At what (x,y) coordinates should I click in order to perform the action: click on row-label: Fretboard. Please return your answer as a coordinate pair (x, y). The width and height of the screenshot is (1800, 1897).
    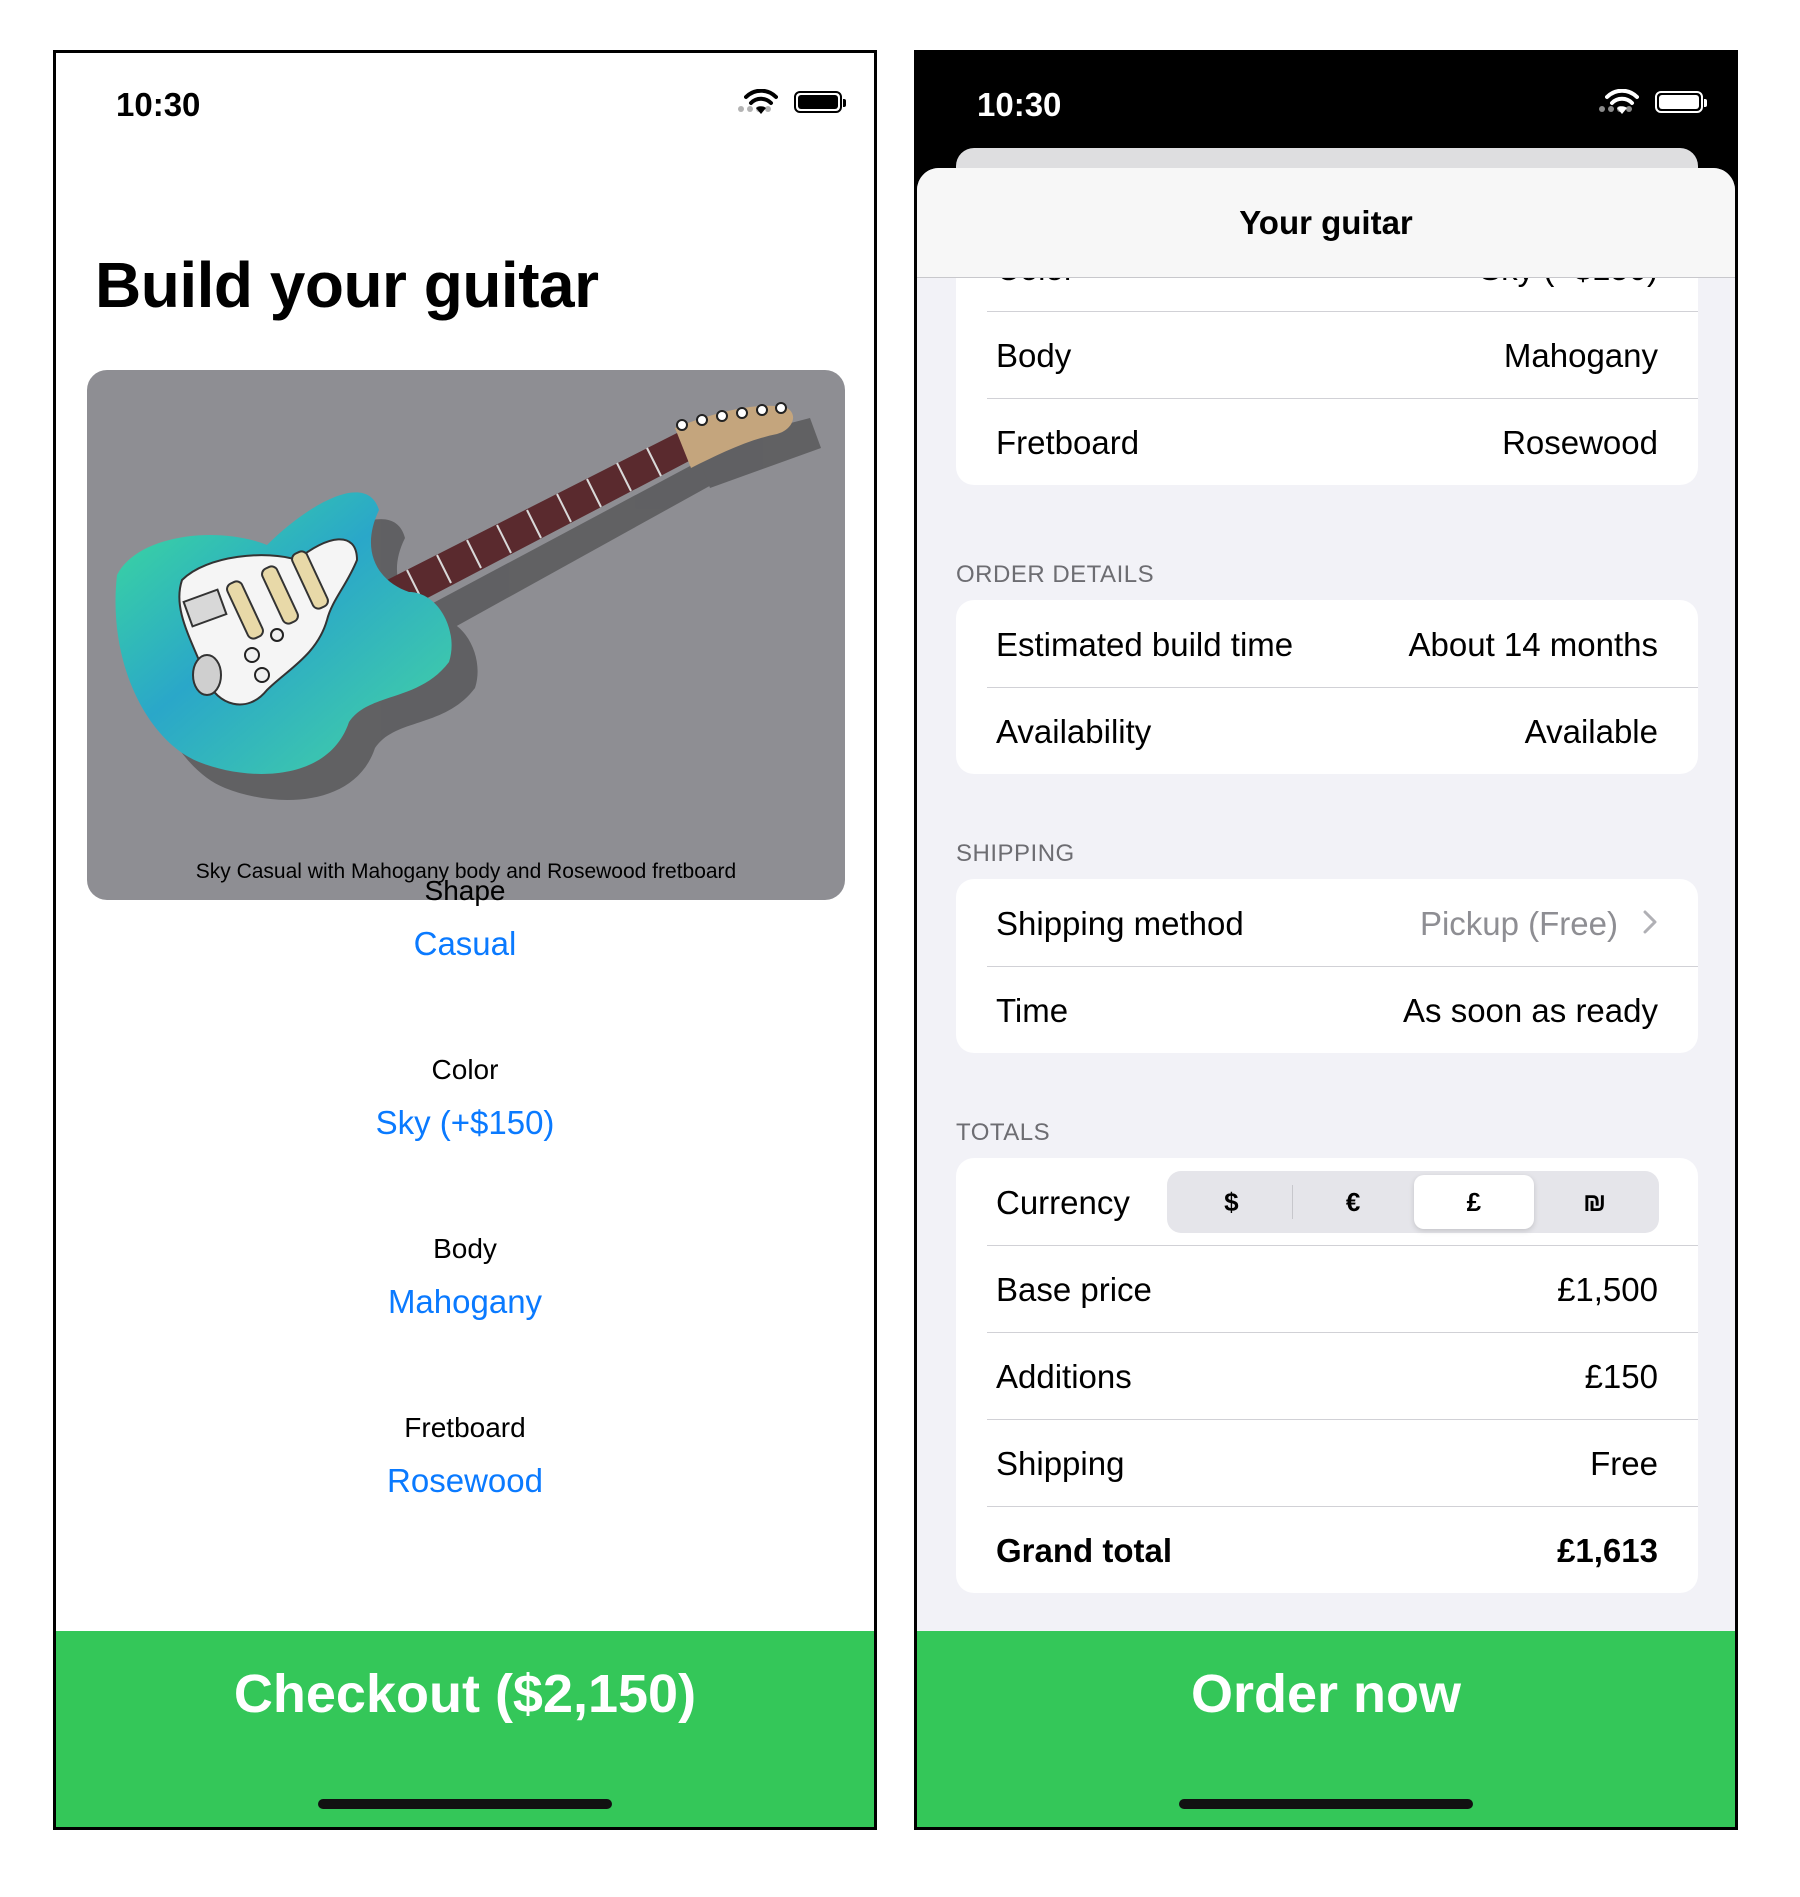
    Looking at the image, I should click on (1068, 442).